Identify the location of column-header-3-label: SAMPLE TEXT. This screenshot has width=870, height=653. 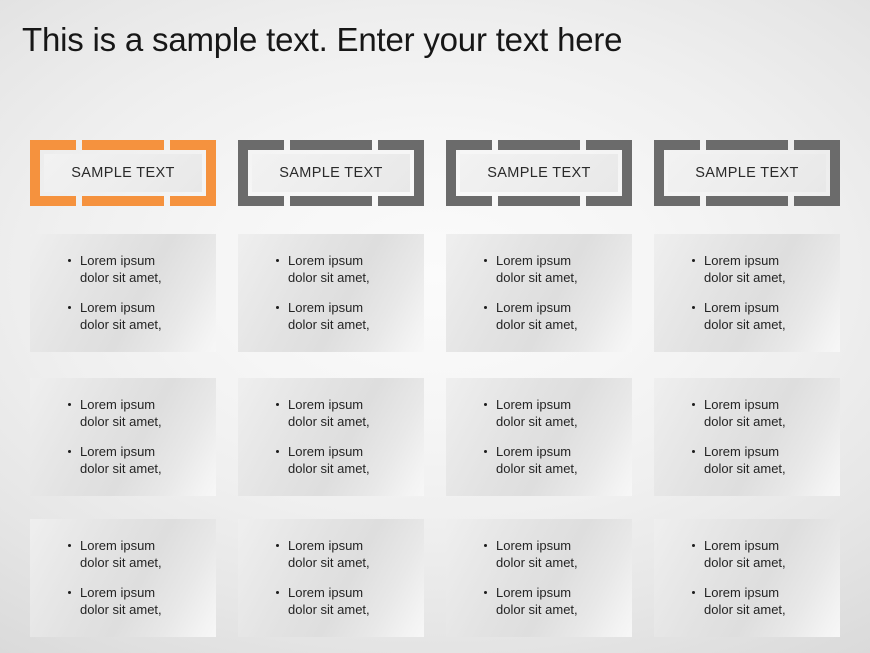
(539, 173).